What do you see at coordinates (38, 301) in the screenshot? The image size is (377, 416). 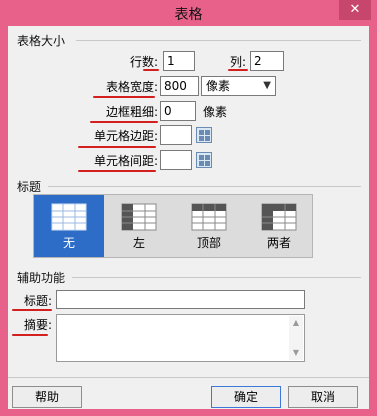 I see `caption-label: 标题:` at bounding box center [38, 301].